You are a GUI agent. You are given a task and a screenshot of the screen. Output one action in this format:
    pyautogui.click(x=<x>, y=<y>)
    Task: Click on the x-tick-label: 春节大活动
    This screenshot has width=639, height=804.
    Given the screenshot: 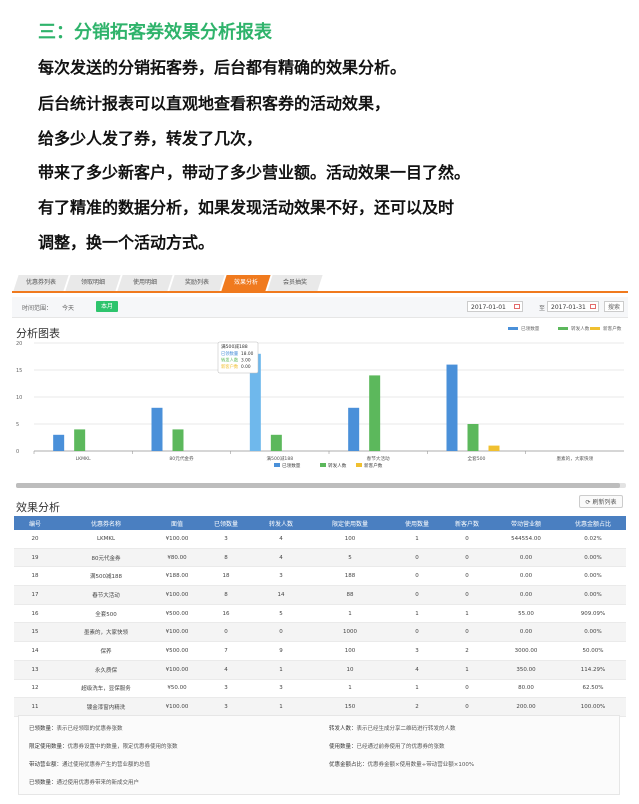 What is the action you would take?
    pyautogui.click(x=378, y=458)
    